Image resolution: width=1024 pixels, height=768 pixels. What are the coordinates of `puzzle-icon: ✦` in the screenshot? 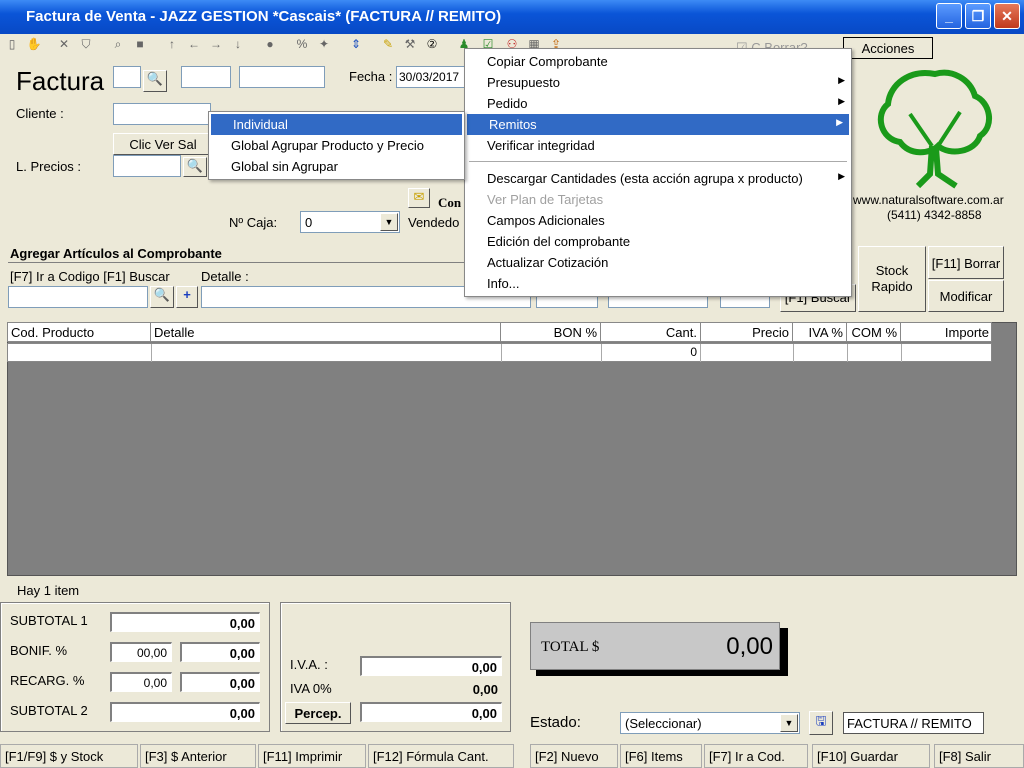 It's located at (324, 44).